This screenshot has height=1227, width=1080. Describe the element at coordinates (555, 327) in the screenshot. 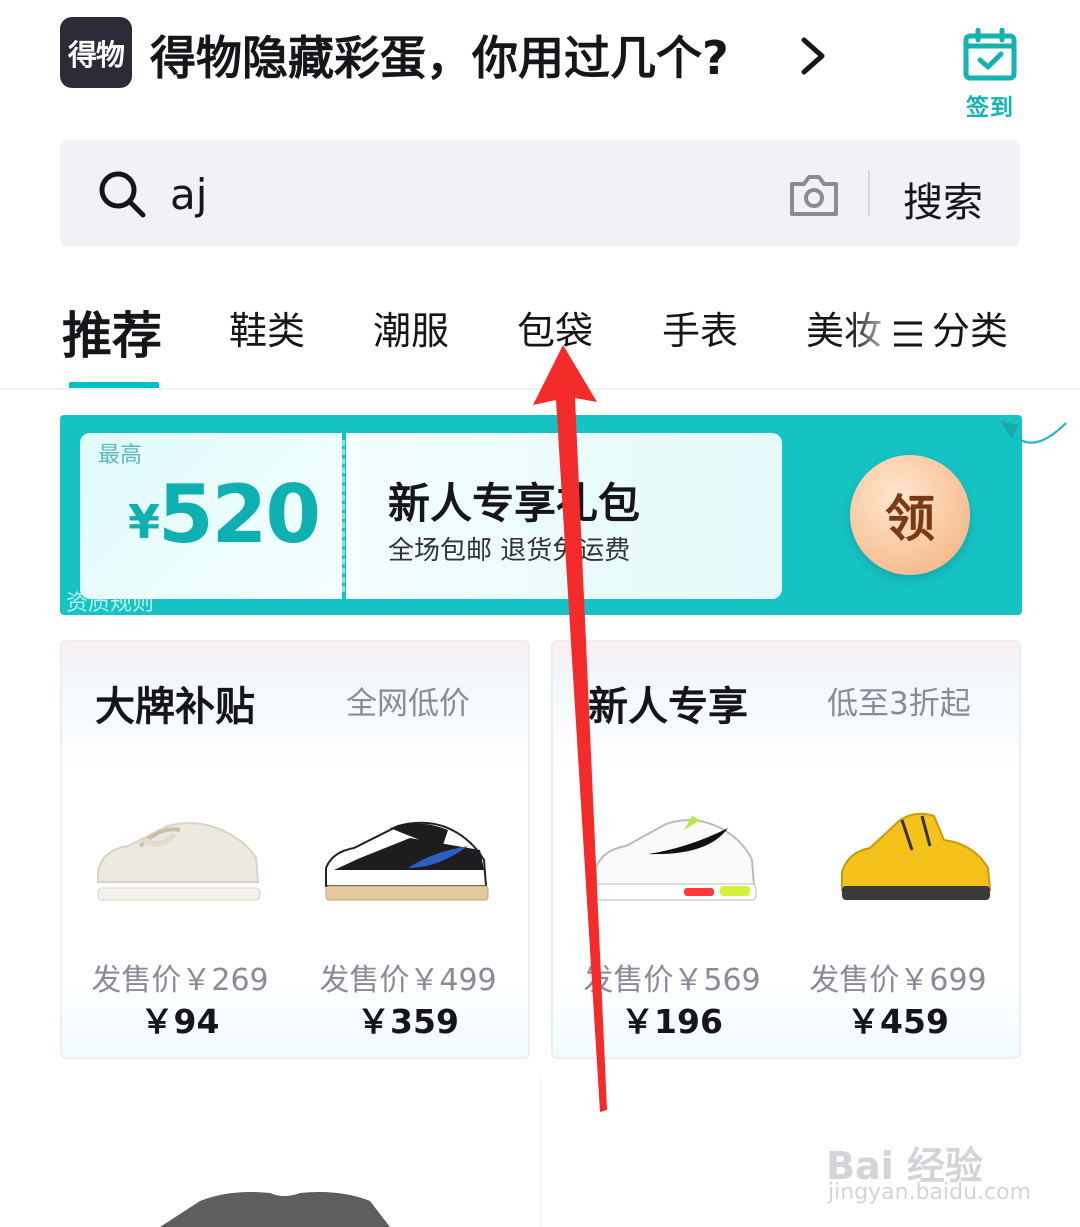

I see `tab-bags: 包袋` at that location.